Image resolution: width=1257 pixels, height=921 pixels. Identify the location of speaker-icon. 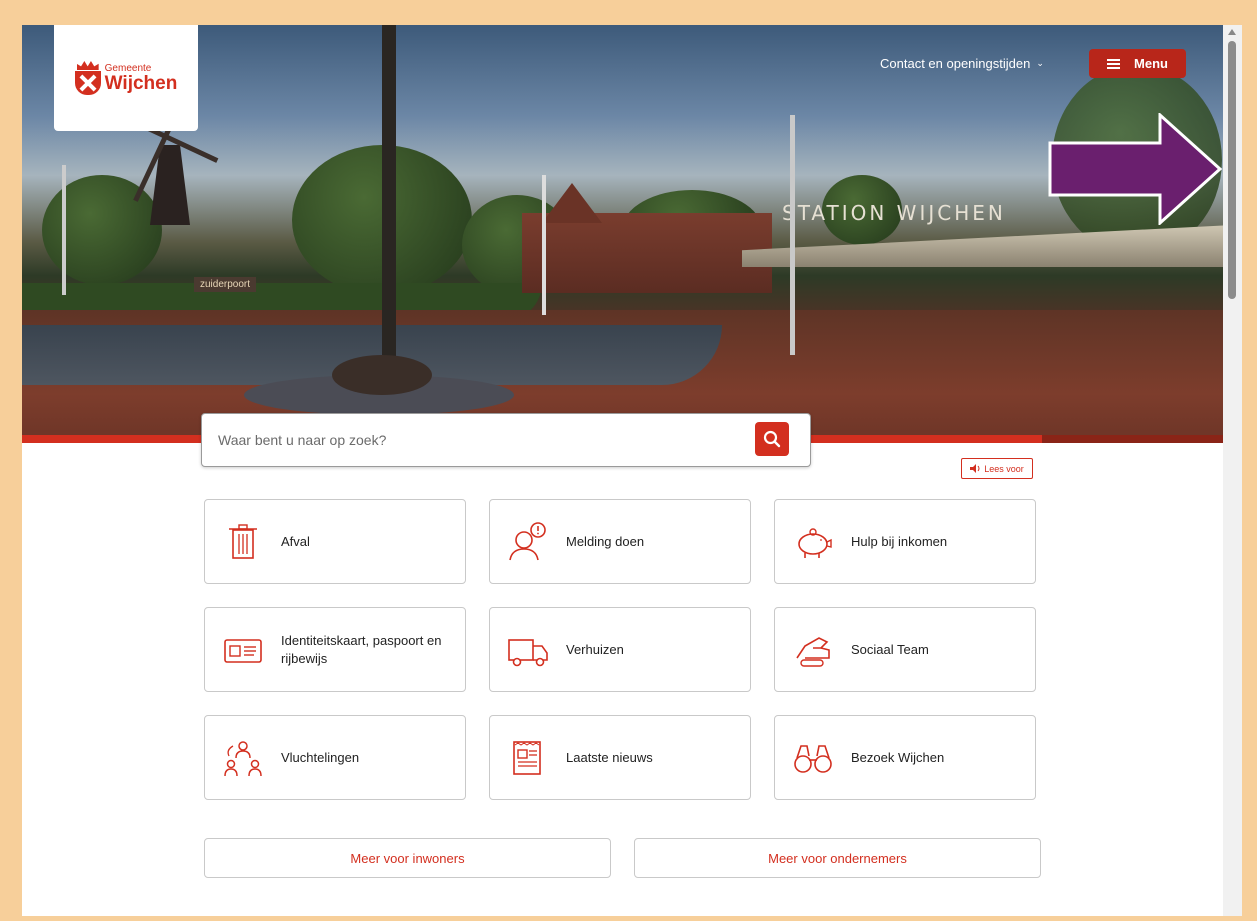
(975, 468).